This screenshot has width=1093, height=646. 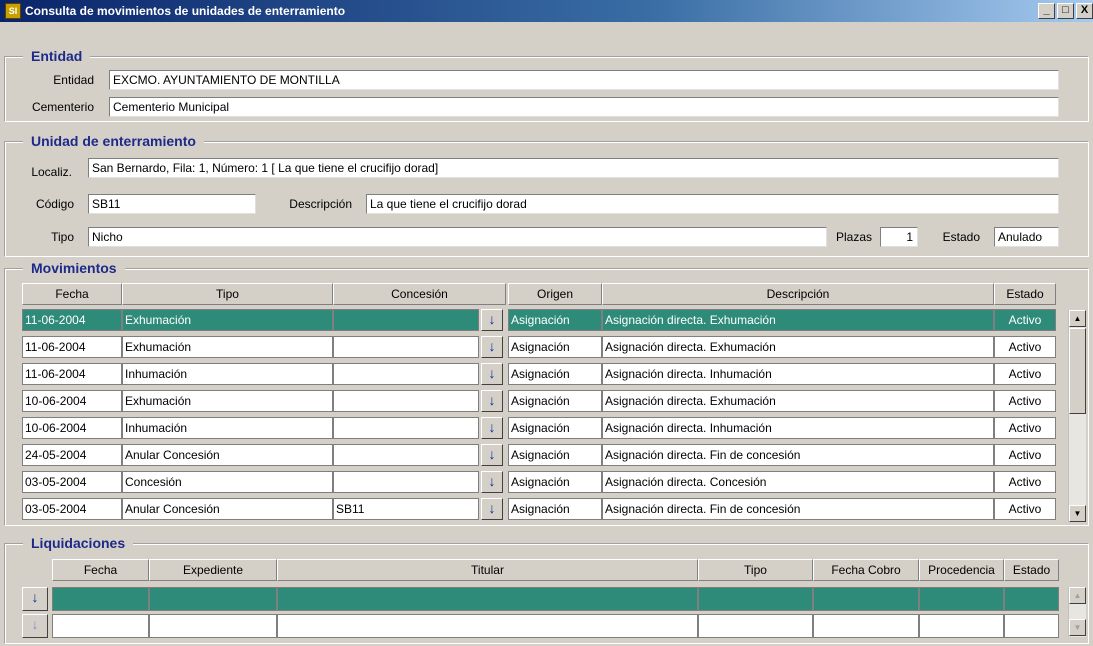 What do you see at coordinates (72, 455) in the screenshot?
I see `cell-fecha: 24-05-2004` at bounding box center [72, 455].